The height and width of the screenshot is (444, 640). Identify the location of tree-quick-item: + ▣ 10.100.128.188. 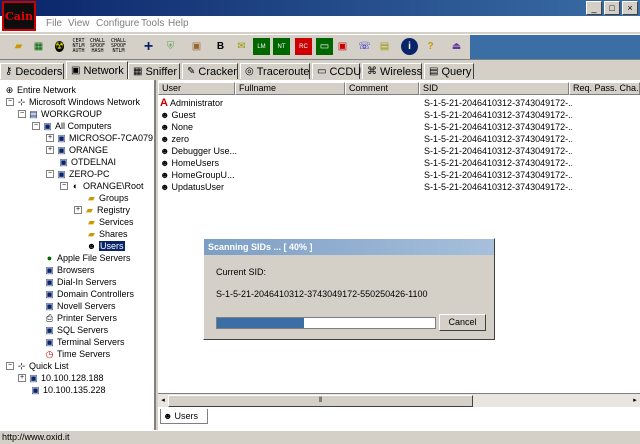
(61, 378).